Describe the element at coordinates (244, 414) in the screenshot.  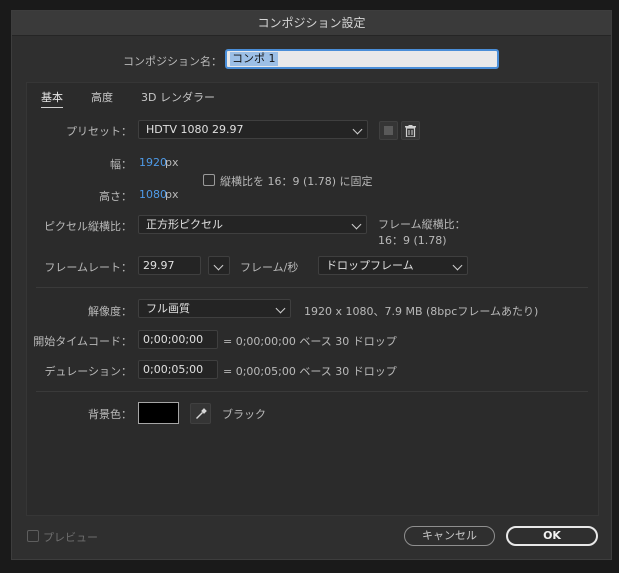
I see `background-color-name: ブラック` at that location.